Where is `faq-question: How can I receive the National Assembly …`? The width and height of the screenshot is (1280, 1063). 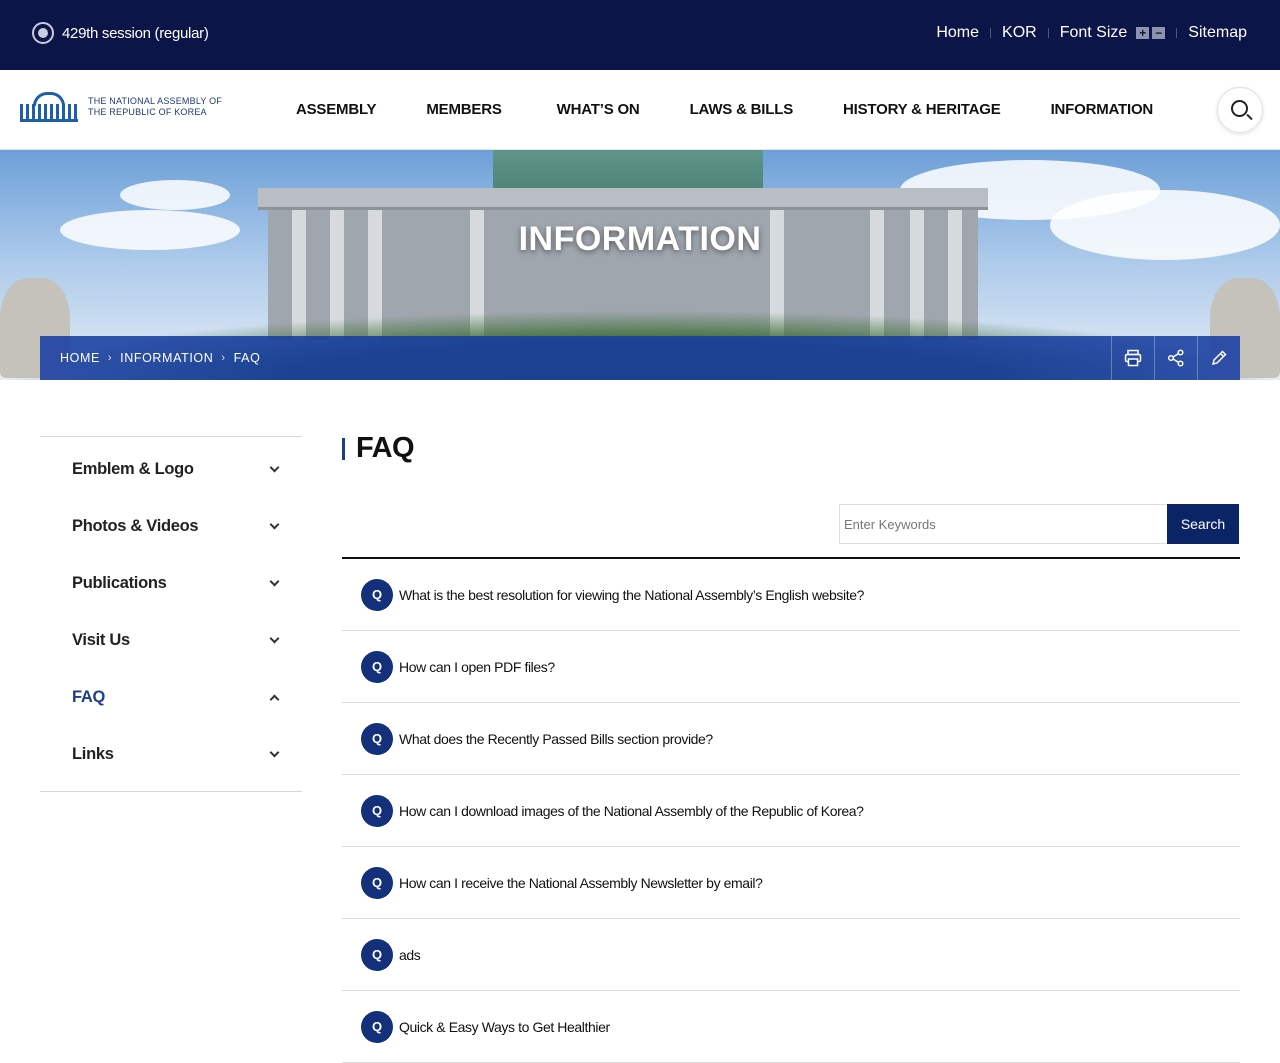
faq-question: How can I receive the National Assembly … is located at coordinates (581, 882).